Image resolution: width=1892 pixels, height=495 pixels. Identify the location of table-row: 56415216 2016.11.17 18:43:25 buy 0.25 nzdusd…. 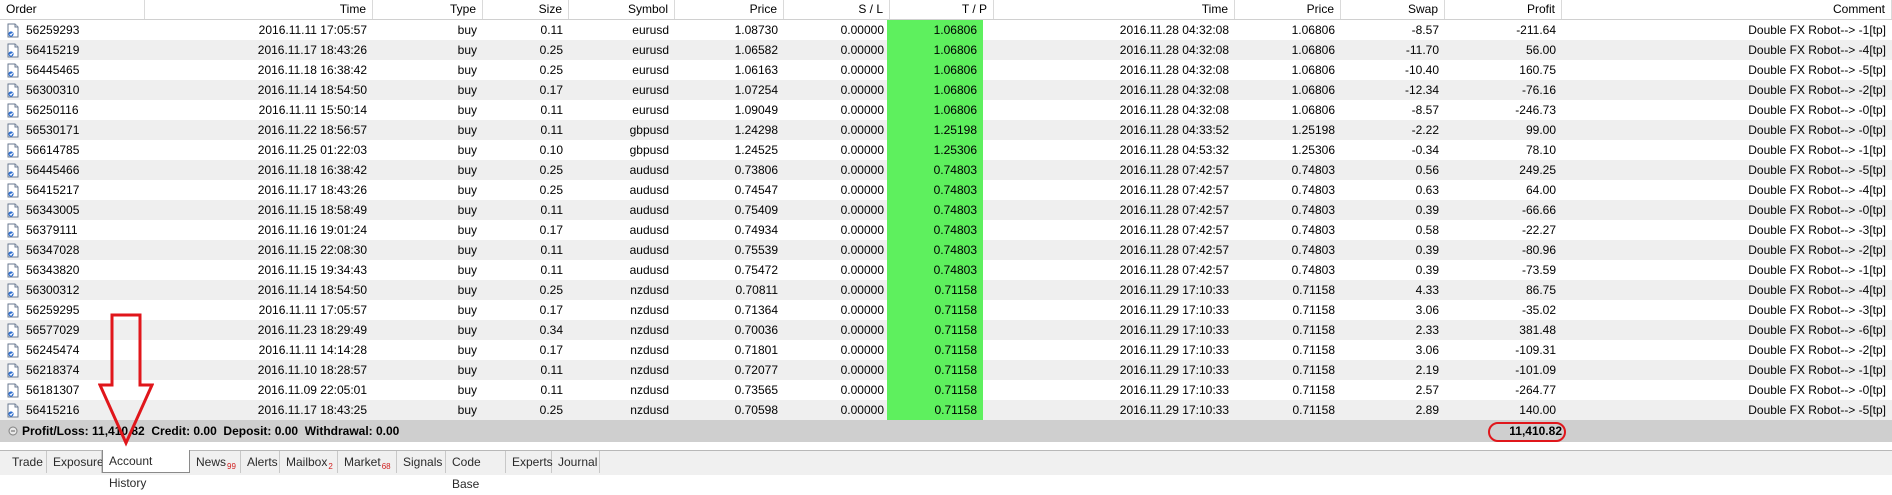
(946, 410).